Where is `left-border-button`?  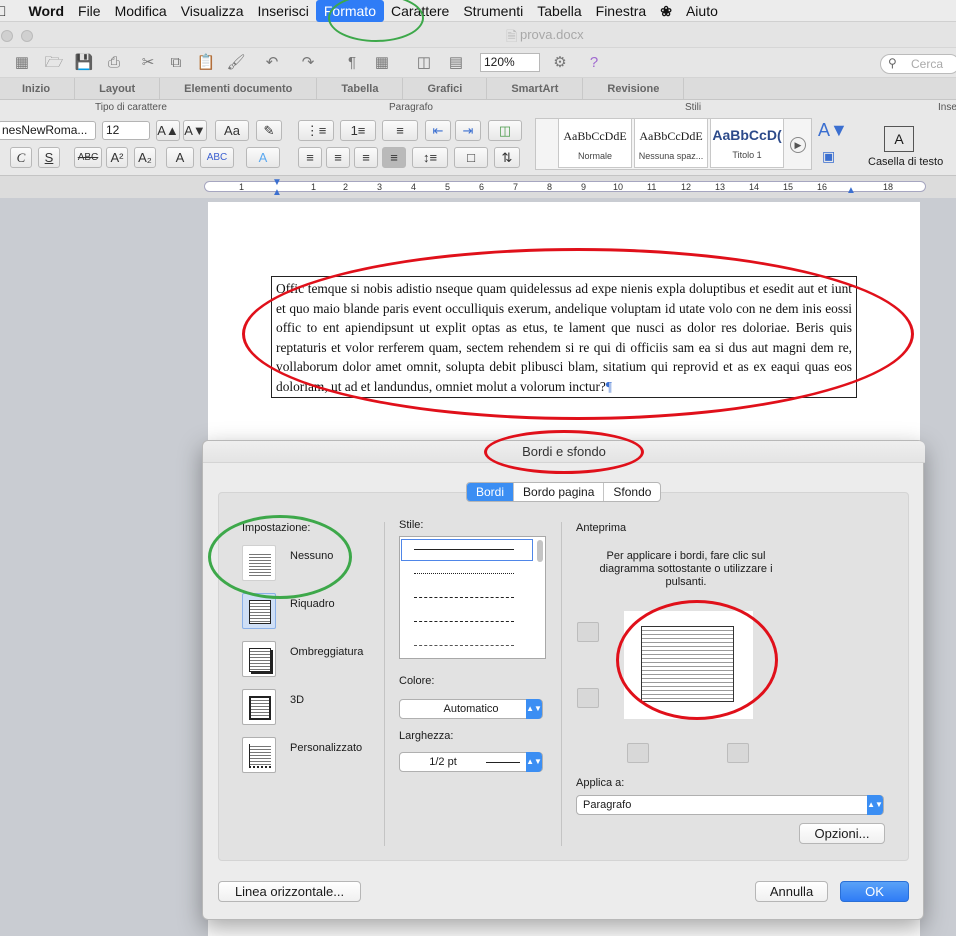 left-border-button is located at coordinates (638, 753).